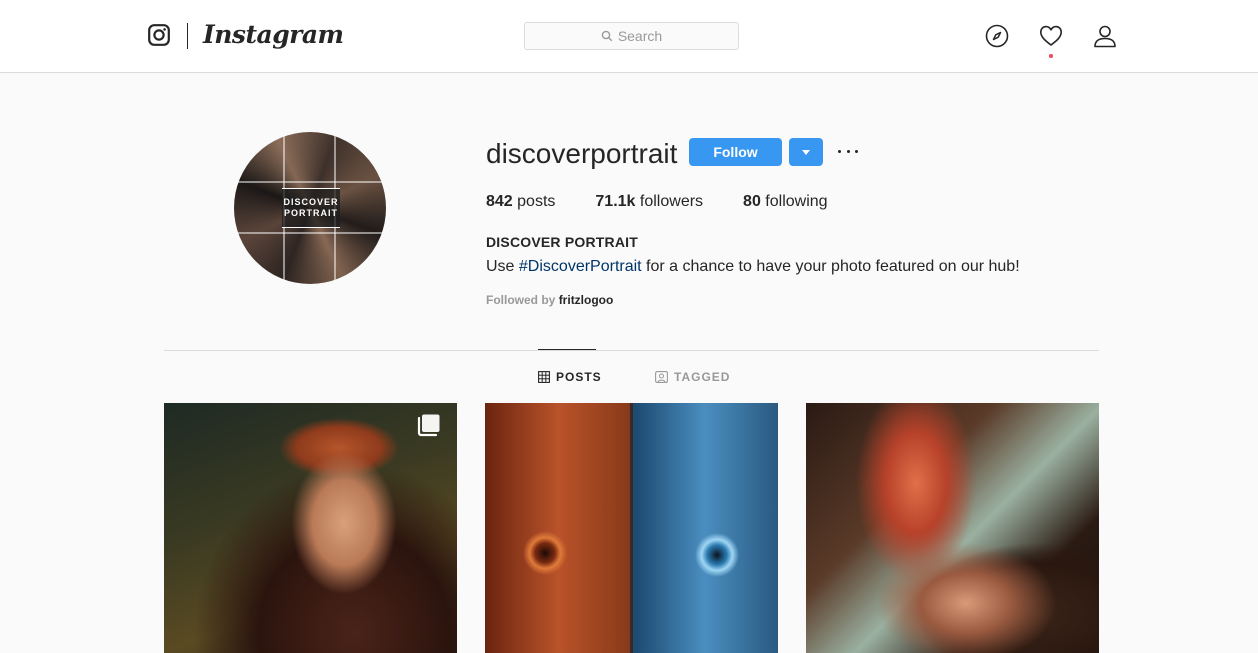 The height and width of the screenshot is (653, 1258). What do you see at coordinates (521, 201) in the screenshot?
I see `posts-count: 842 posts` at bounding box center [521, 201].